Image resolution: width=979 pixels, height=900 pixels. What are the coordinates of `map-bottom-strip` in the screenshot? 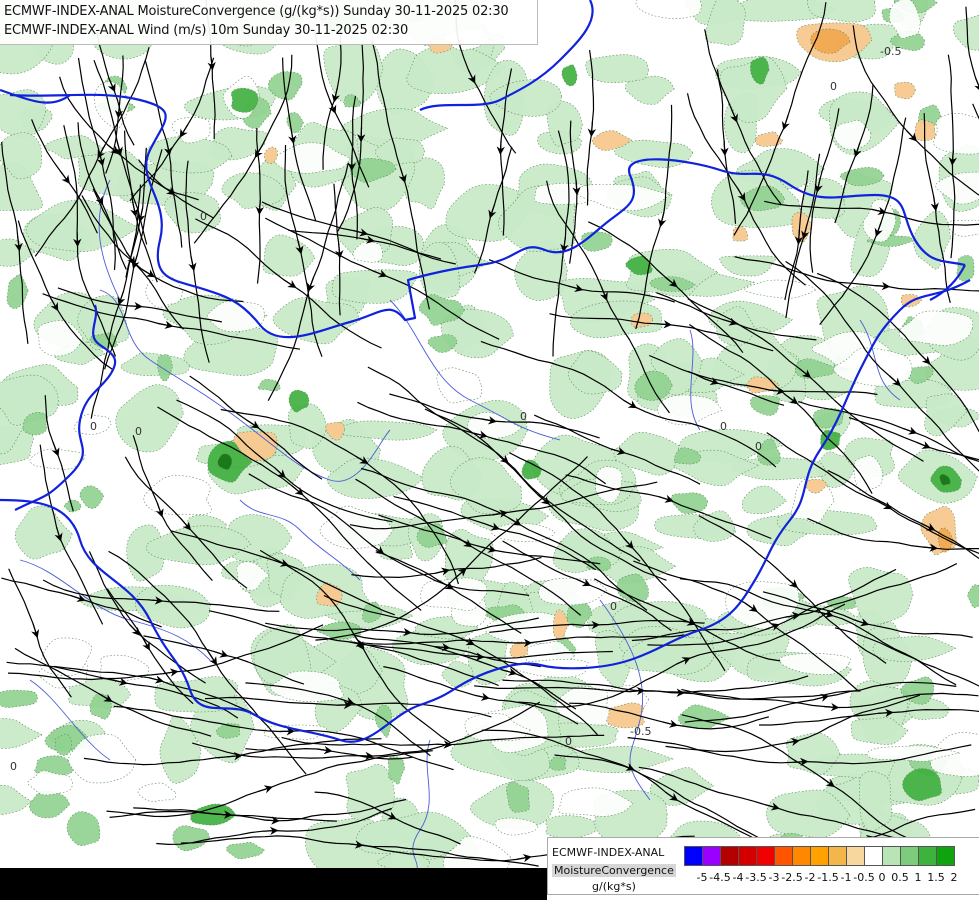 It's located at (273, 884).